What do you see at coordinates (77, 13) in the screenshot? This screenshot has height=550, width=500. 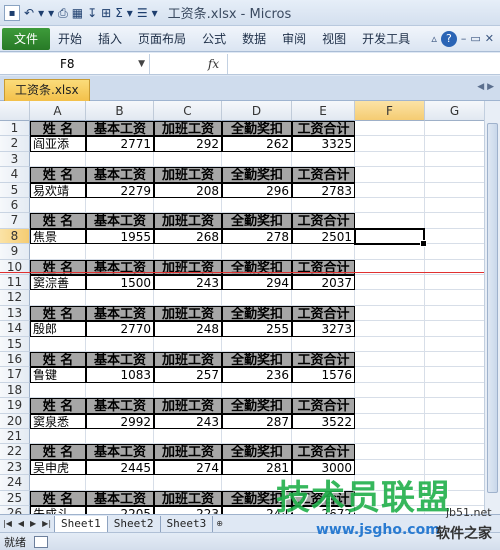 I see `format-icon: ▦` at bounding box center [77, 13].